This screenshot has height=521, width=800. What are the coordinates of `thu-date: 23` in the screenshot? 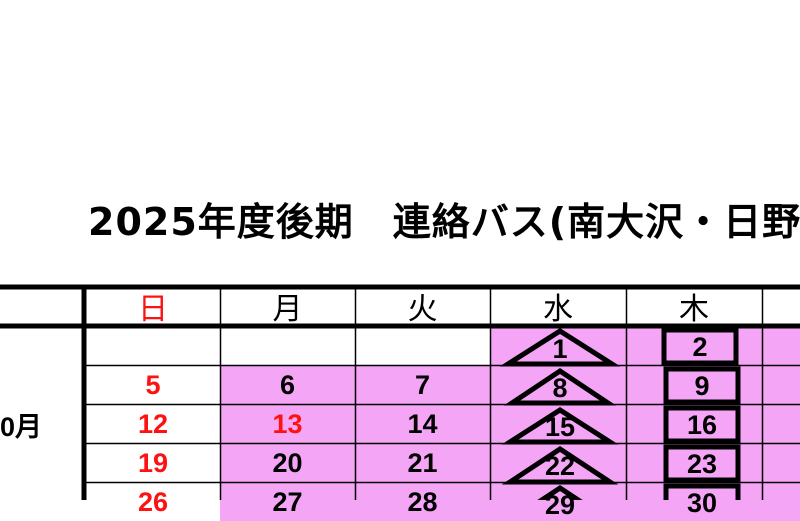 It's located at (702, 464).